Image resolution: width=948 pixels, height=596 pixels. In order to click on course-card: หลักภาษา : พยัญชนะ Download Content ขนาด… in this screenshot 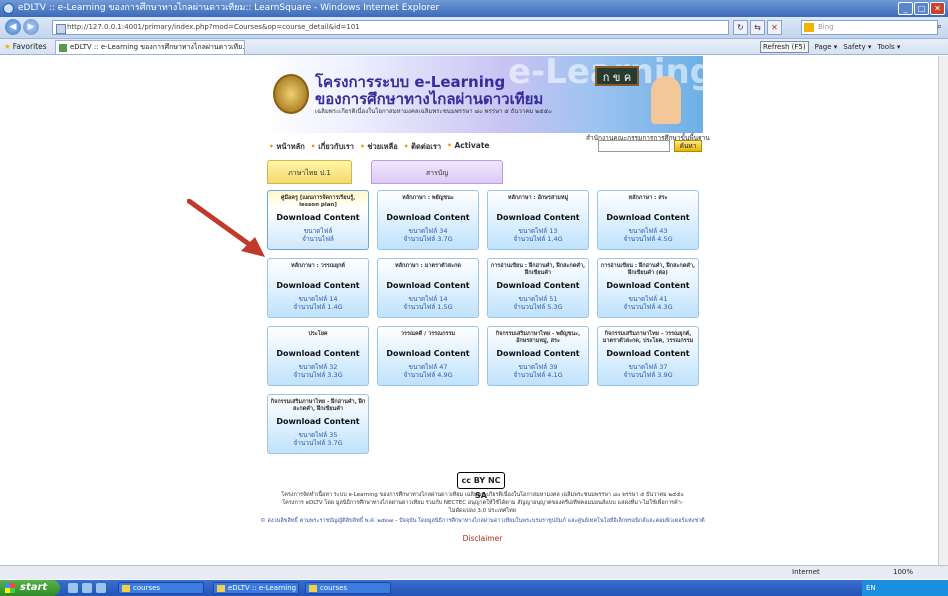, I will do `click(428, 220)`.